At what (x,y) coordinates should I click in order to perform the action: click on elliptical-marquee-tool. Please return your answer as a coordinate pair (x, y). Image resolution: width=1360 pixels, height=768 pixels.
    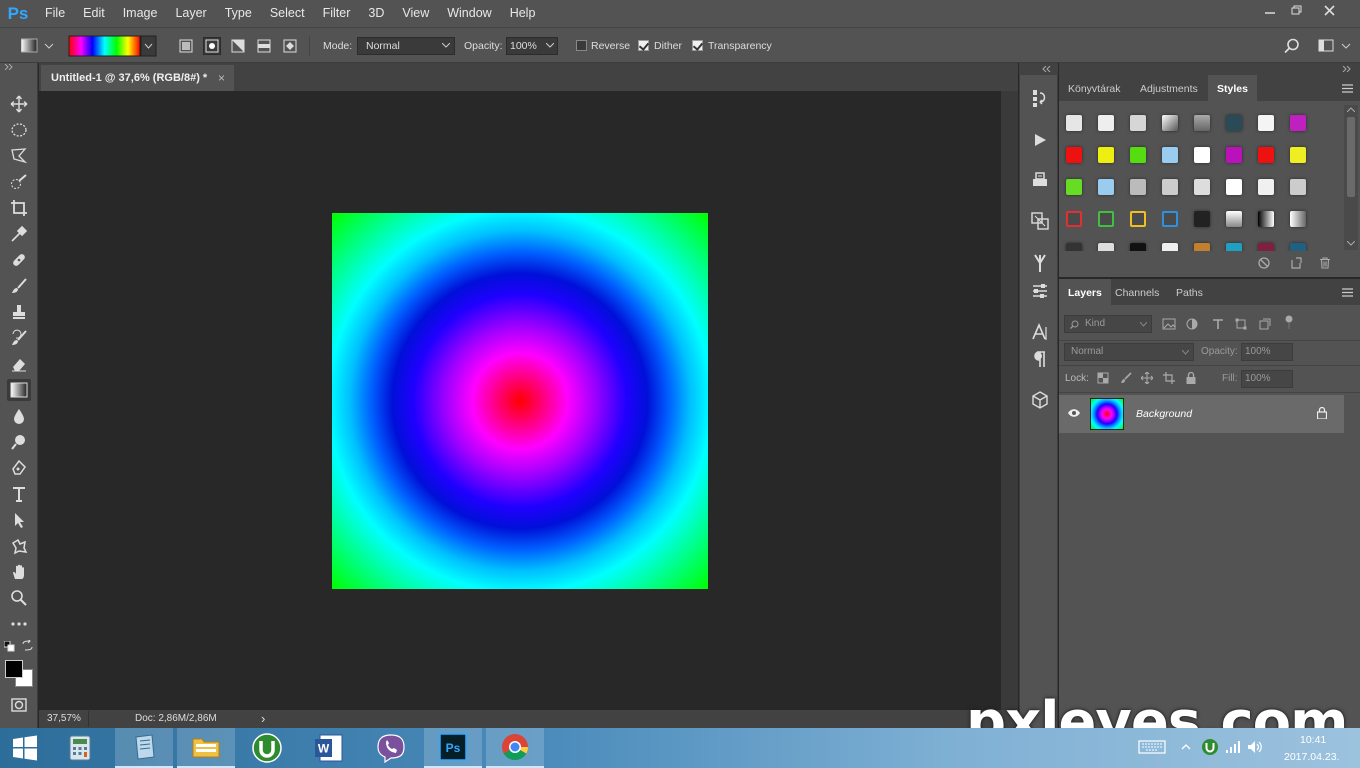
    Looking at the image, I should click on (19, 130).